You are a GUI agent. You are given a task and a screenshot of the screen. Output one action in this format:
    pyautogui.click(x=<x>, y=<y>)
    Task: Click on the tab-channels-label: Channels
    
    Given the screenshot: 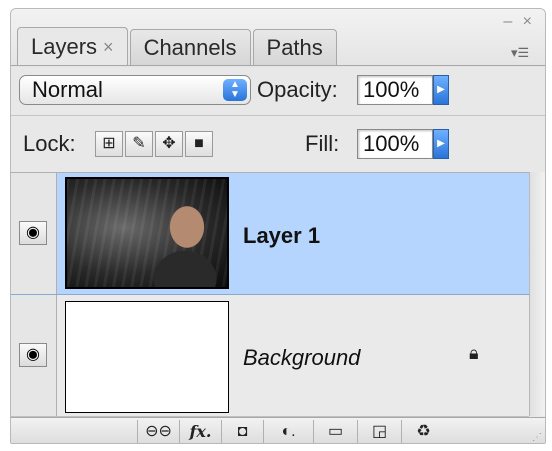 What is the action you would take?
    pyautogui.click(x=190, y=47)
    